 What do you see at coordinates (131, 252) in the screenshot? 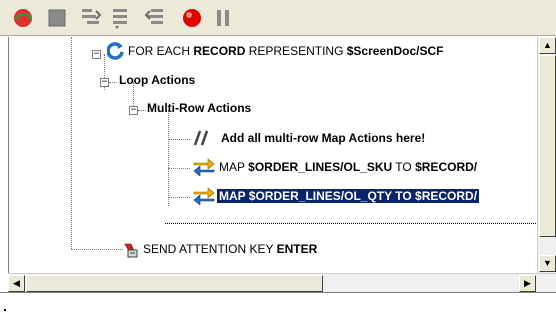
I see `send-key-icon` at bounding box center [131, 252].